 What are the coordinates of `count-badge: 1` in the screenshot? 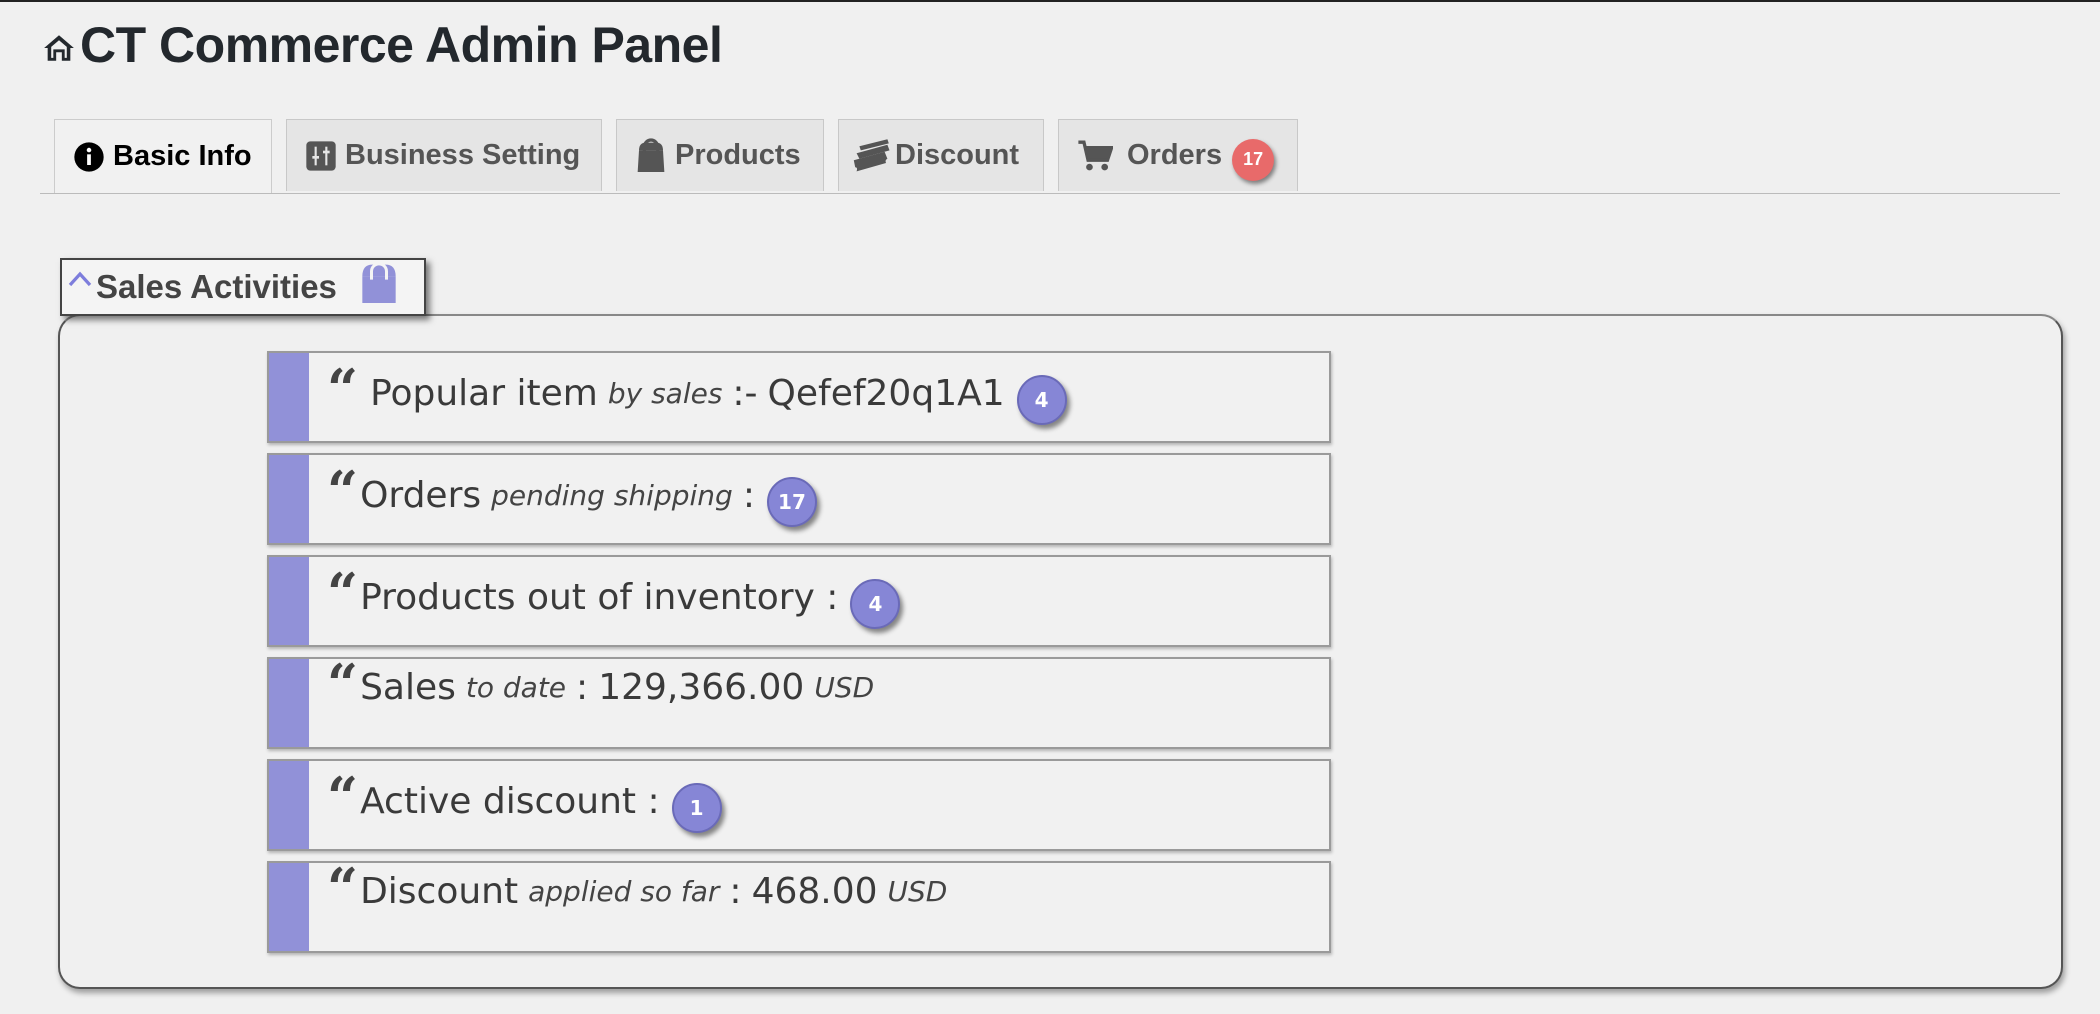 It's located at (696, 808).